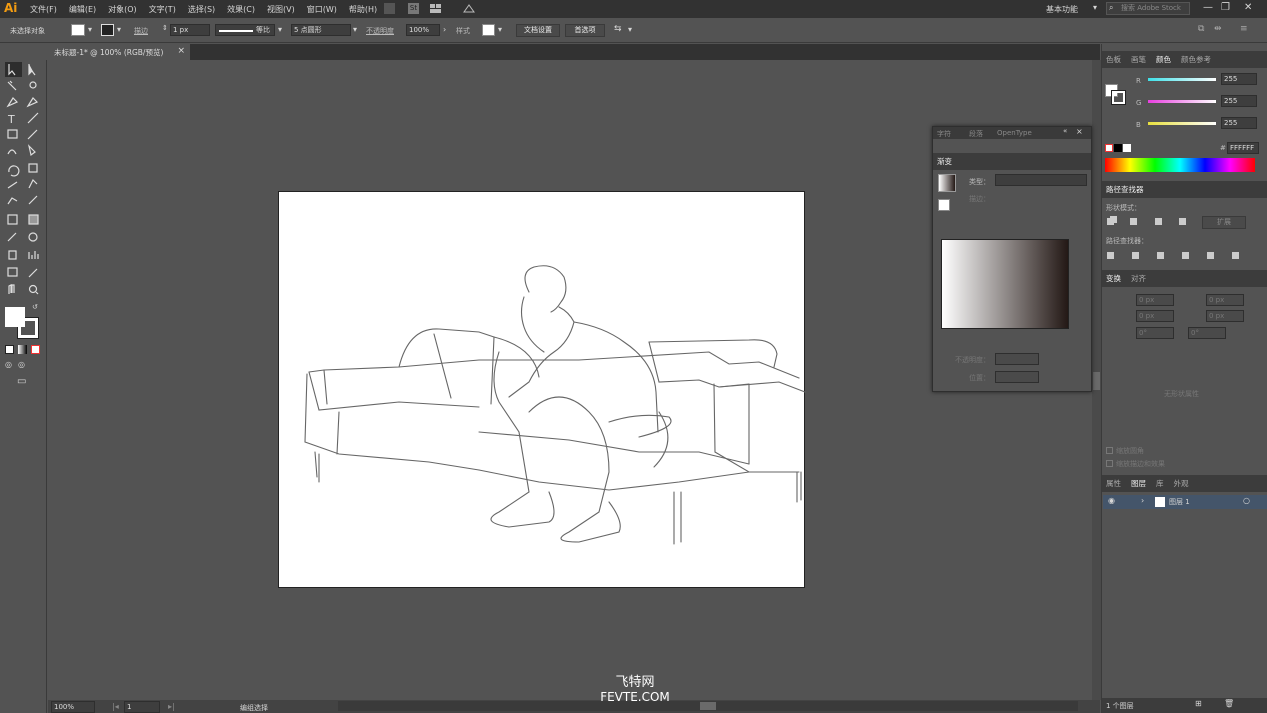 The image size is (1267, 713). What do you see at coordinates (423, 30) in the screenshot?
I see `opacity-field: 100%` at bounding box center [423, 30].